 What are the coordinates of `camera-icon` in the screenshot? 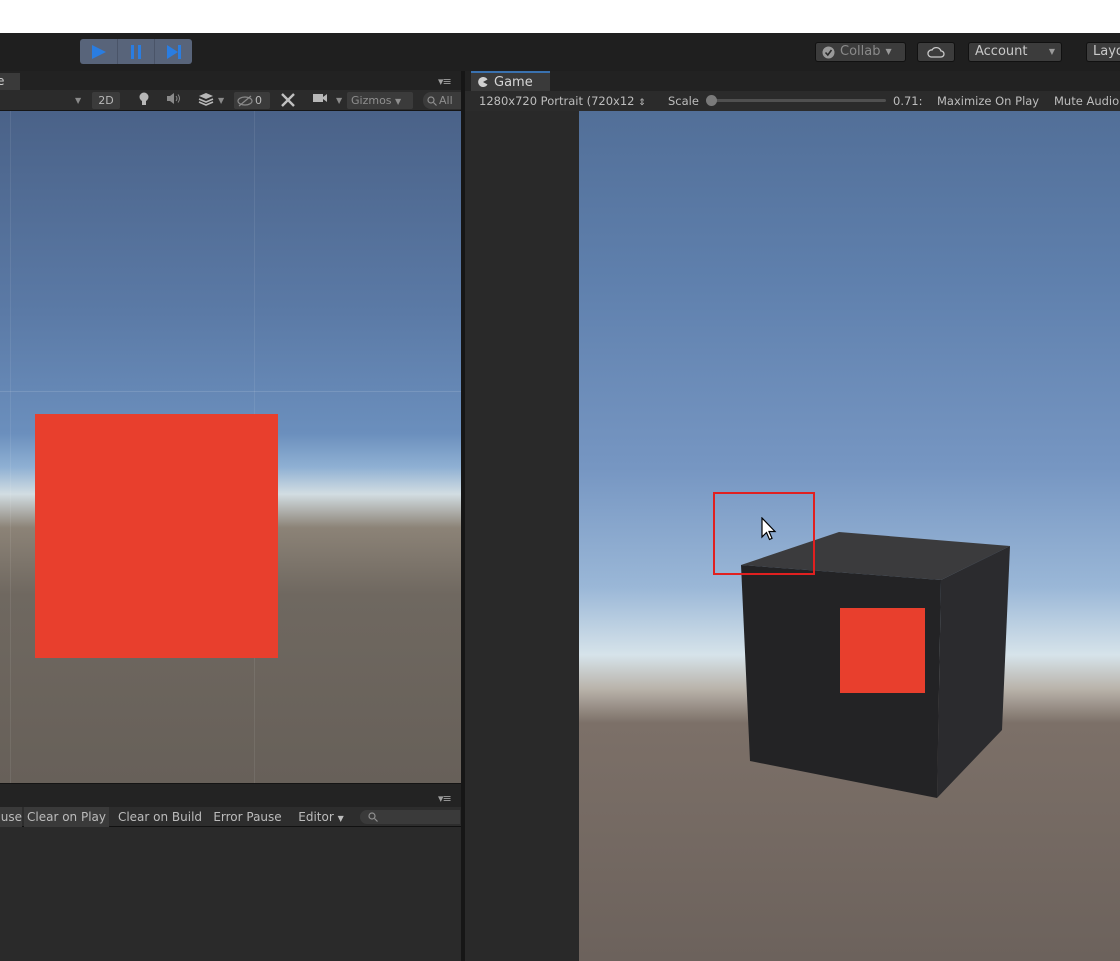 It's located at (320, 98).